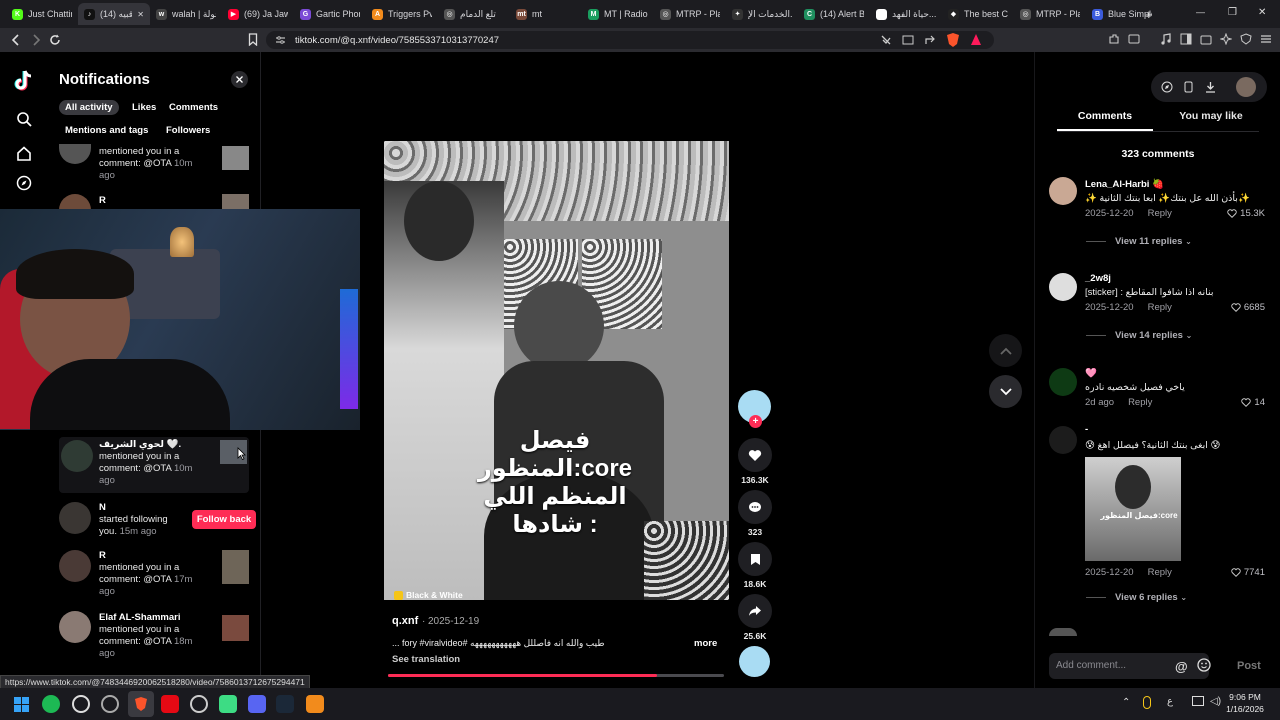 Image resolution: width=1280 pixels, height=720 pixels. What do you see at coordinates (1149, 14) in the screenshot?
I see `new-tab-icon: +` at bounding box center [1149, 14].